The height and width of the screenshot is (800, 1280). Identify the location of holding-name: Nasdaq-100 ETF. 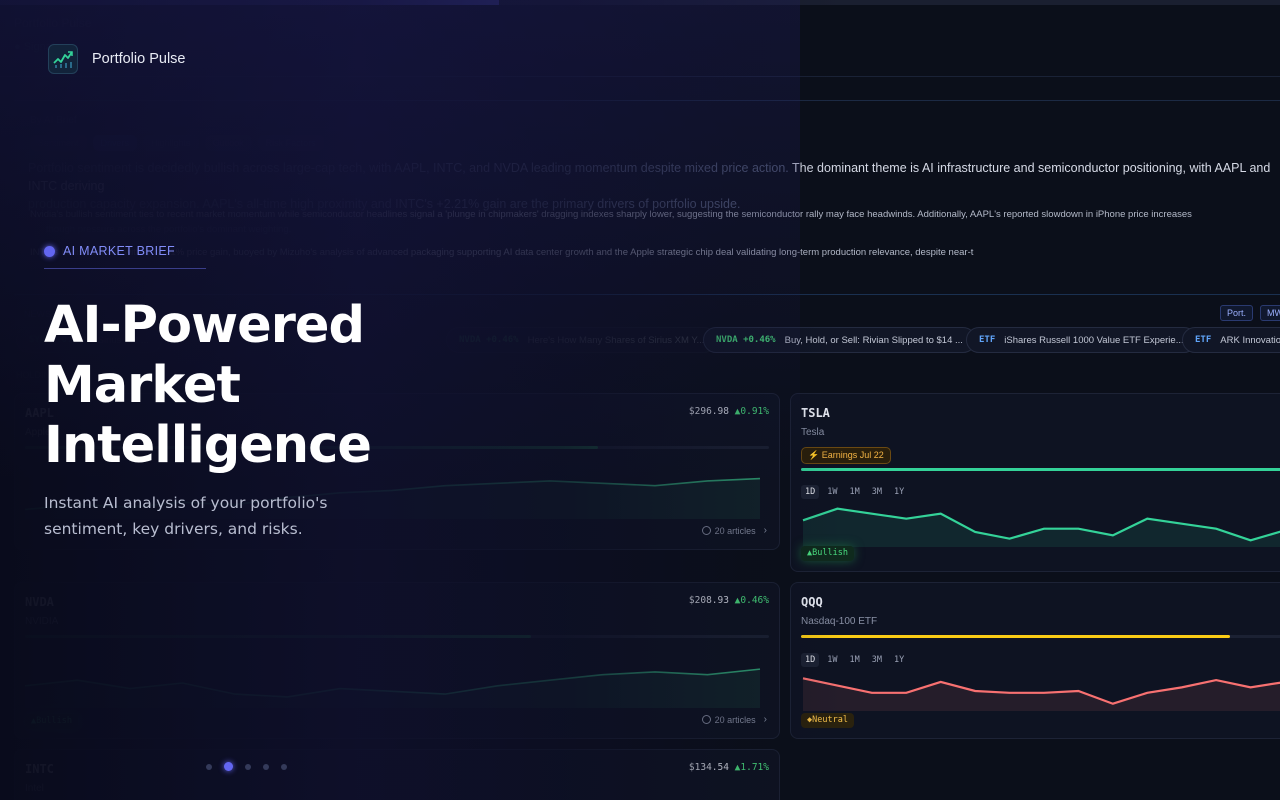
(839, 621).